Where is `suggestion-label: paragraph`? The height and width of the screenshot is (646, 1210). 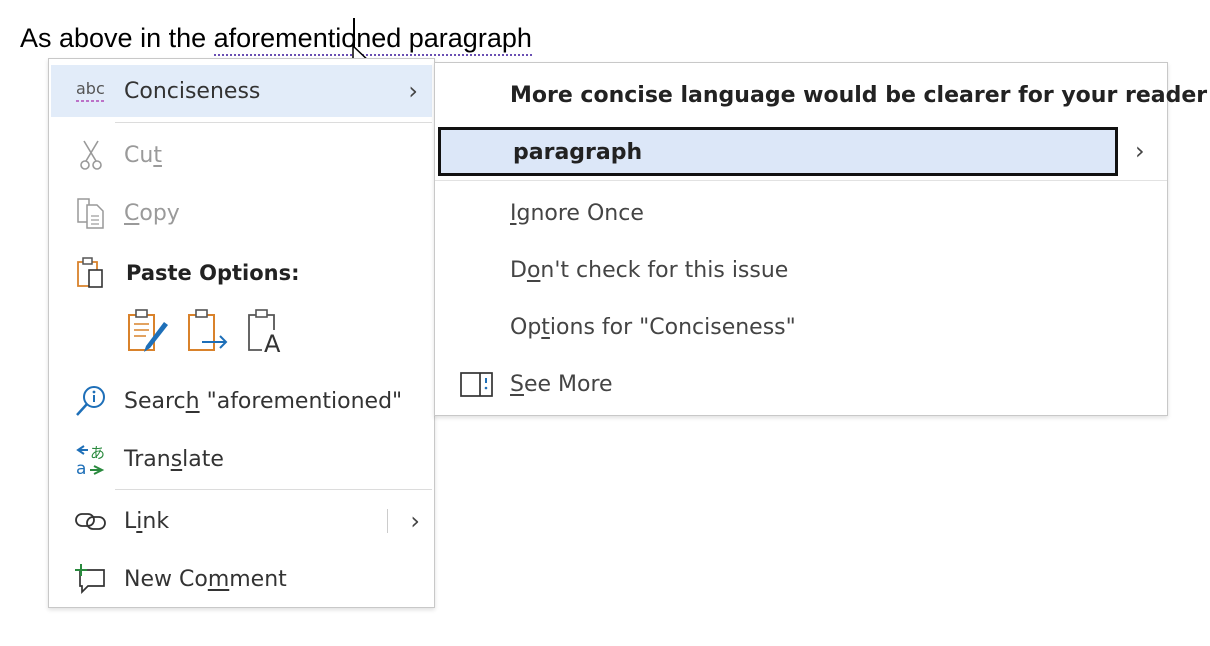 suggestion-label: paragraph is located at coordinates (578, 152).